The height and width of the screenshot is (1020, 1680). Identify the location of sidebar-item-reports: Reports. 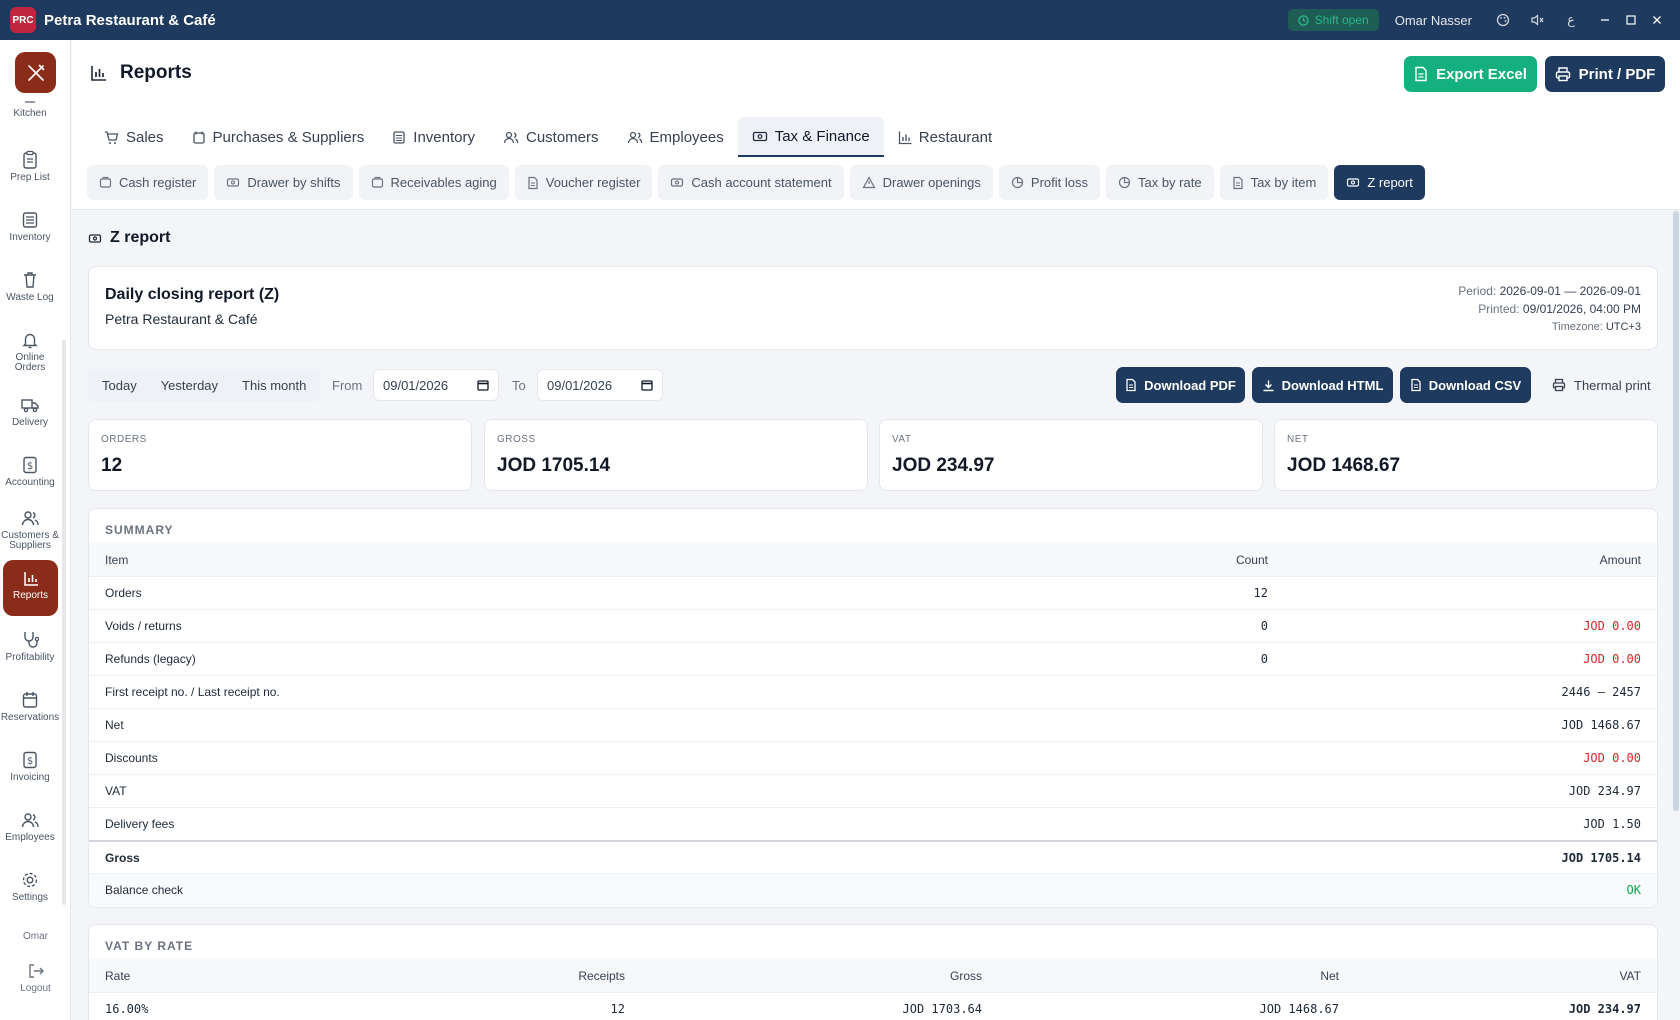
(30, 588).